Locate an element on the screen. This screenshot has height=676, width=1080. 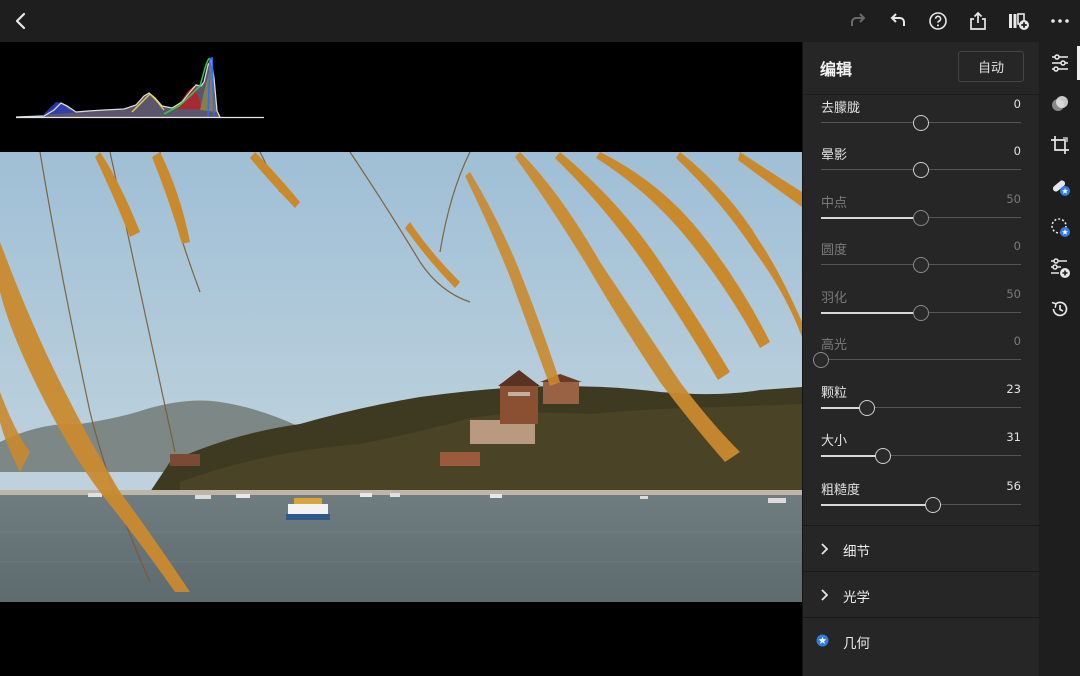
tool-rail is located at coordinates (1059, 359).